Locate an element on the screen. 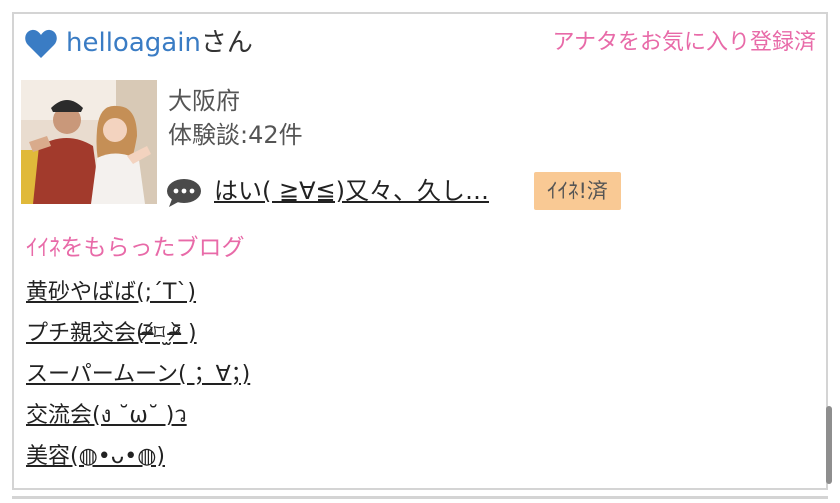  profile-photo is located at coordinates (89, 142).